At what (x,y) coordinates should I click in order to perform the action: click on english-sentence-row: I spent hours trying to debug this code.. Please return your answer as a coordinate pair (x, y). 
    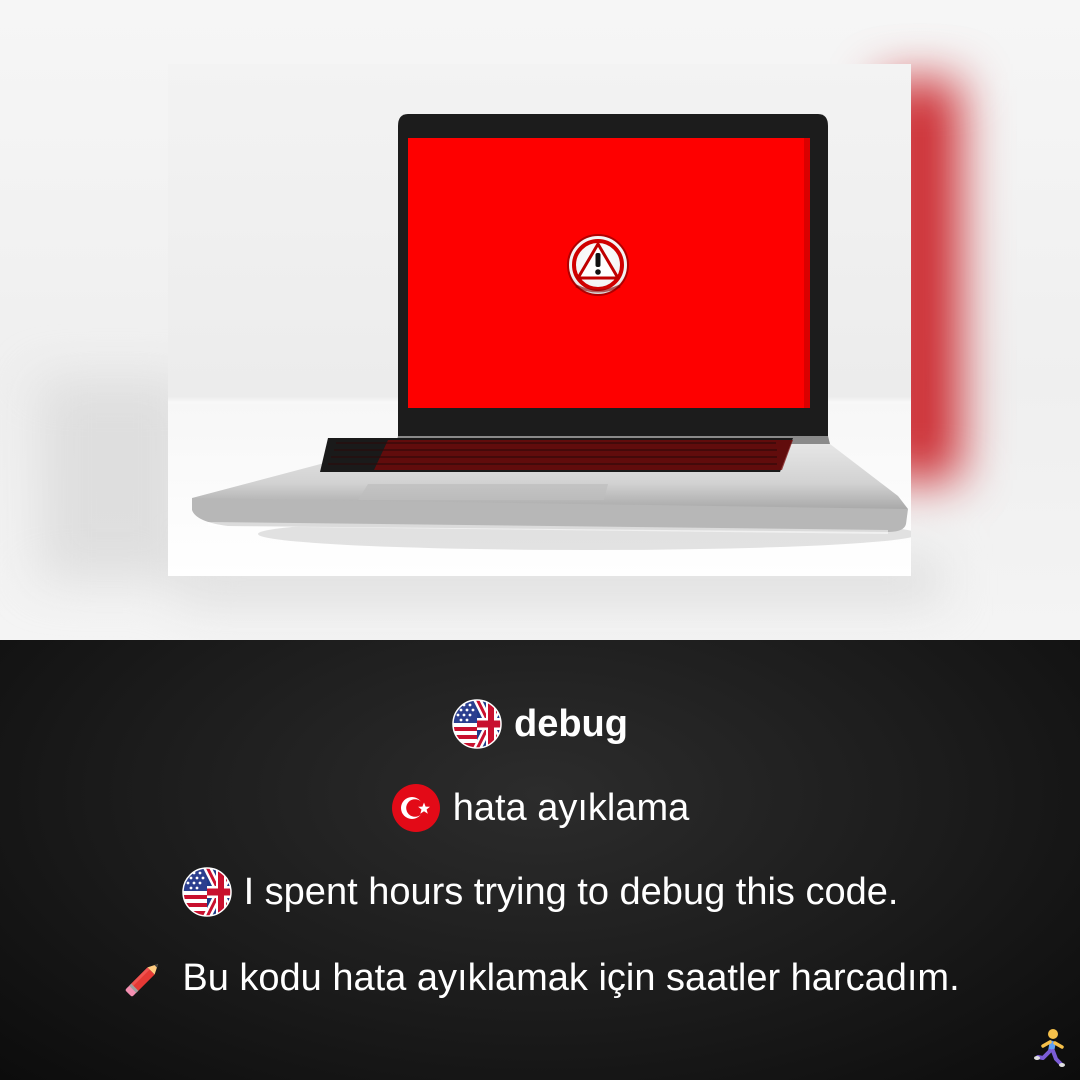
    Looking at the image, I should click on (540, 892).